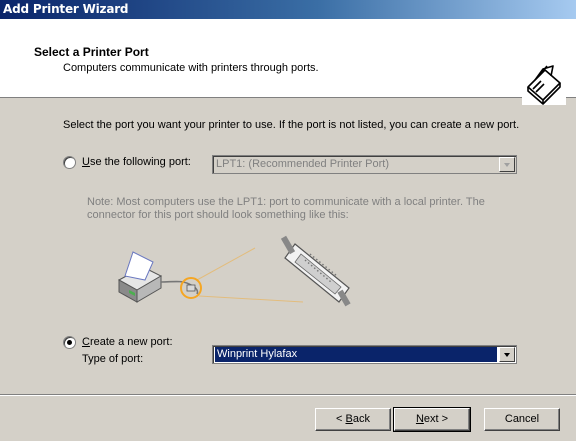  Describe the element at coordinates (234, 271) in the screenshot. I see `printer-port-connector-illustration` at that location.